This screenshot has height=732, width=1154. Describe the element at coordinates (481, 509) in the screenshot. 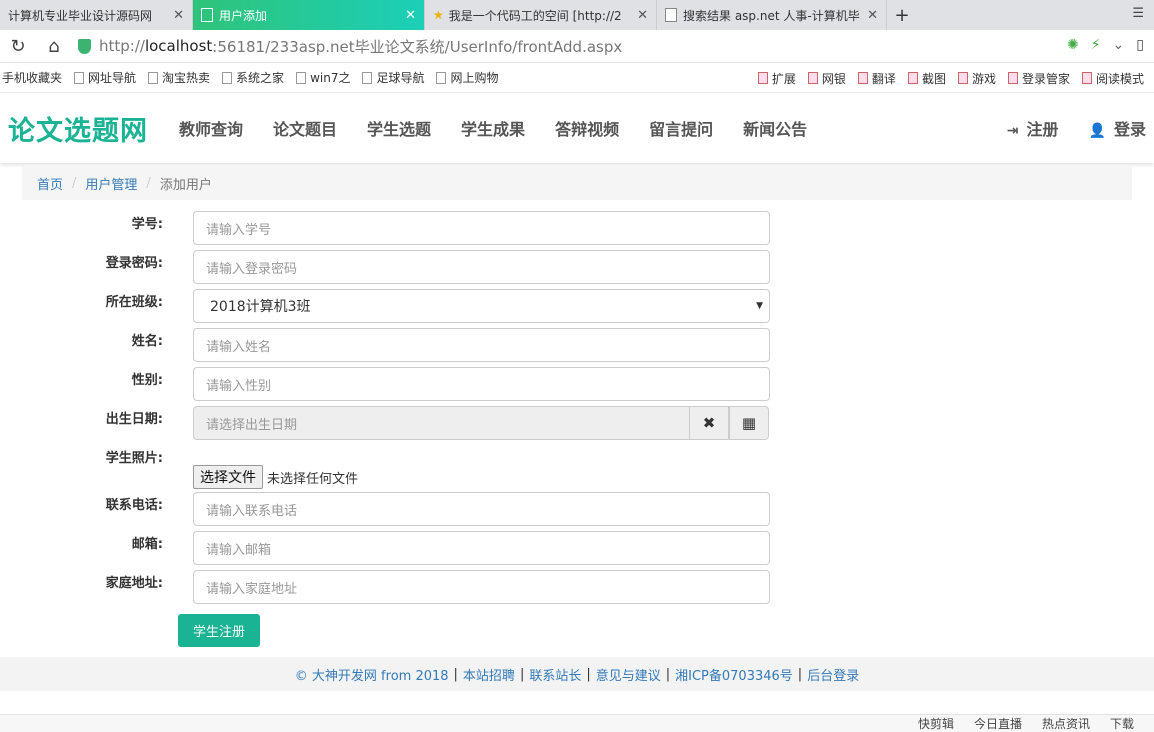

I see `phone-input: 请输入联系电话` at that location.